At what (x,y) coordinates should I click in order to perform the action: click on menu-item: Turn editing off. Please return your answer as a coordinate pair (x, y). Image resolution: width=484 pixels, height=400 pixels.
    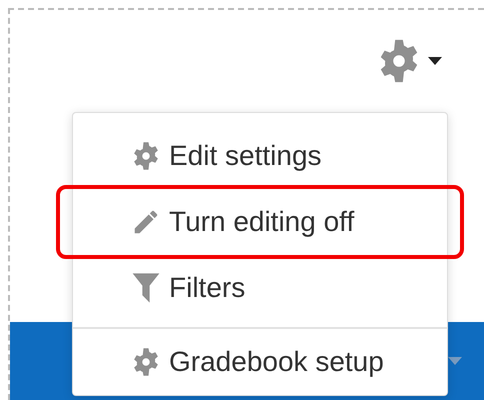
    Looking at the image, I should click on (260, 222).